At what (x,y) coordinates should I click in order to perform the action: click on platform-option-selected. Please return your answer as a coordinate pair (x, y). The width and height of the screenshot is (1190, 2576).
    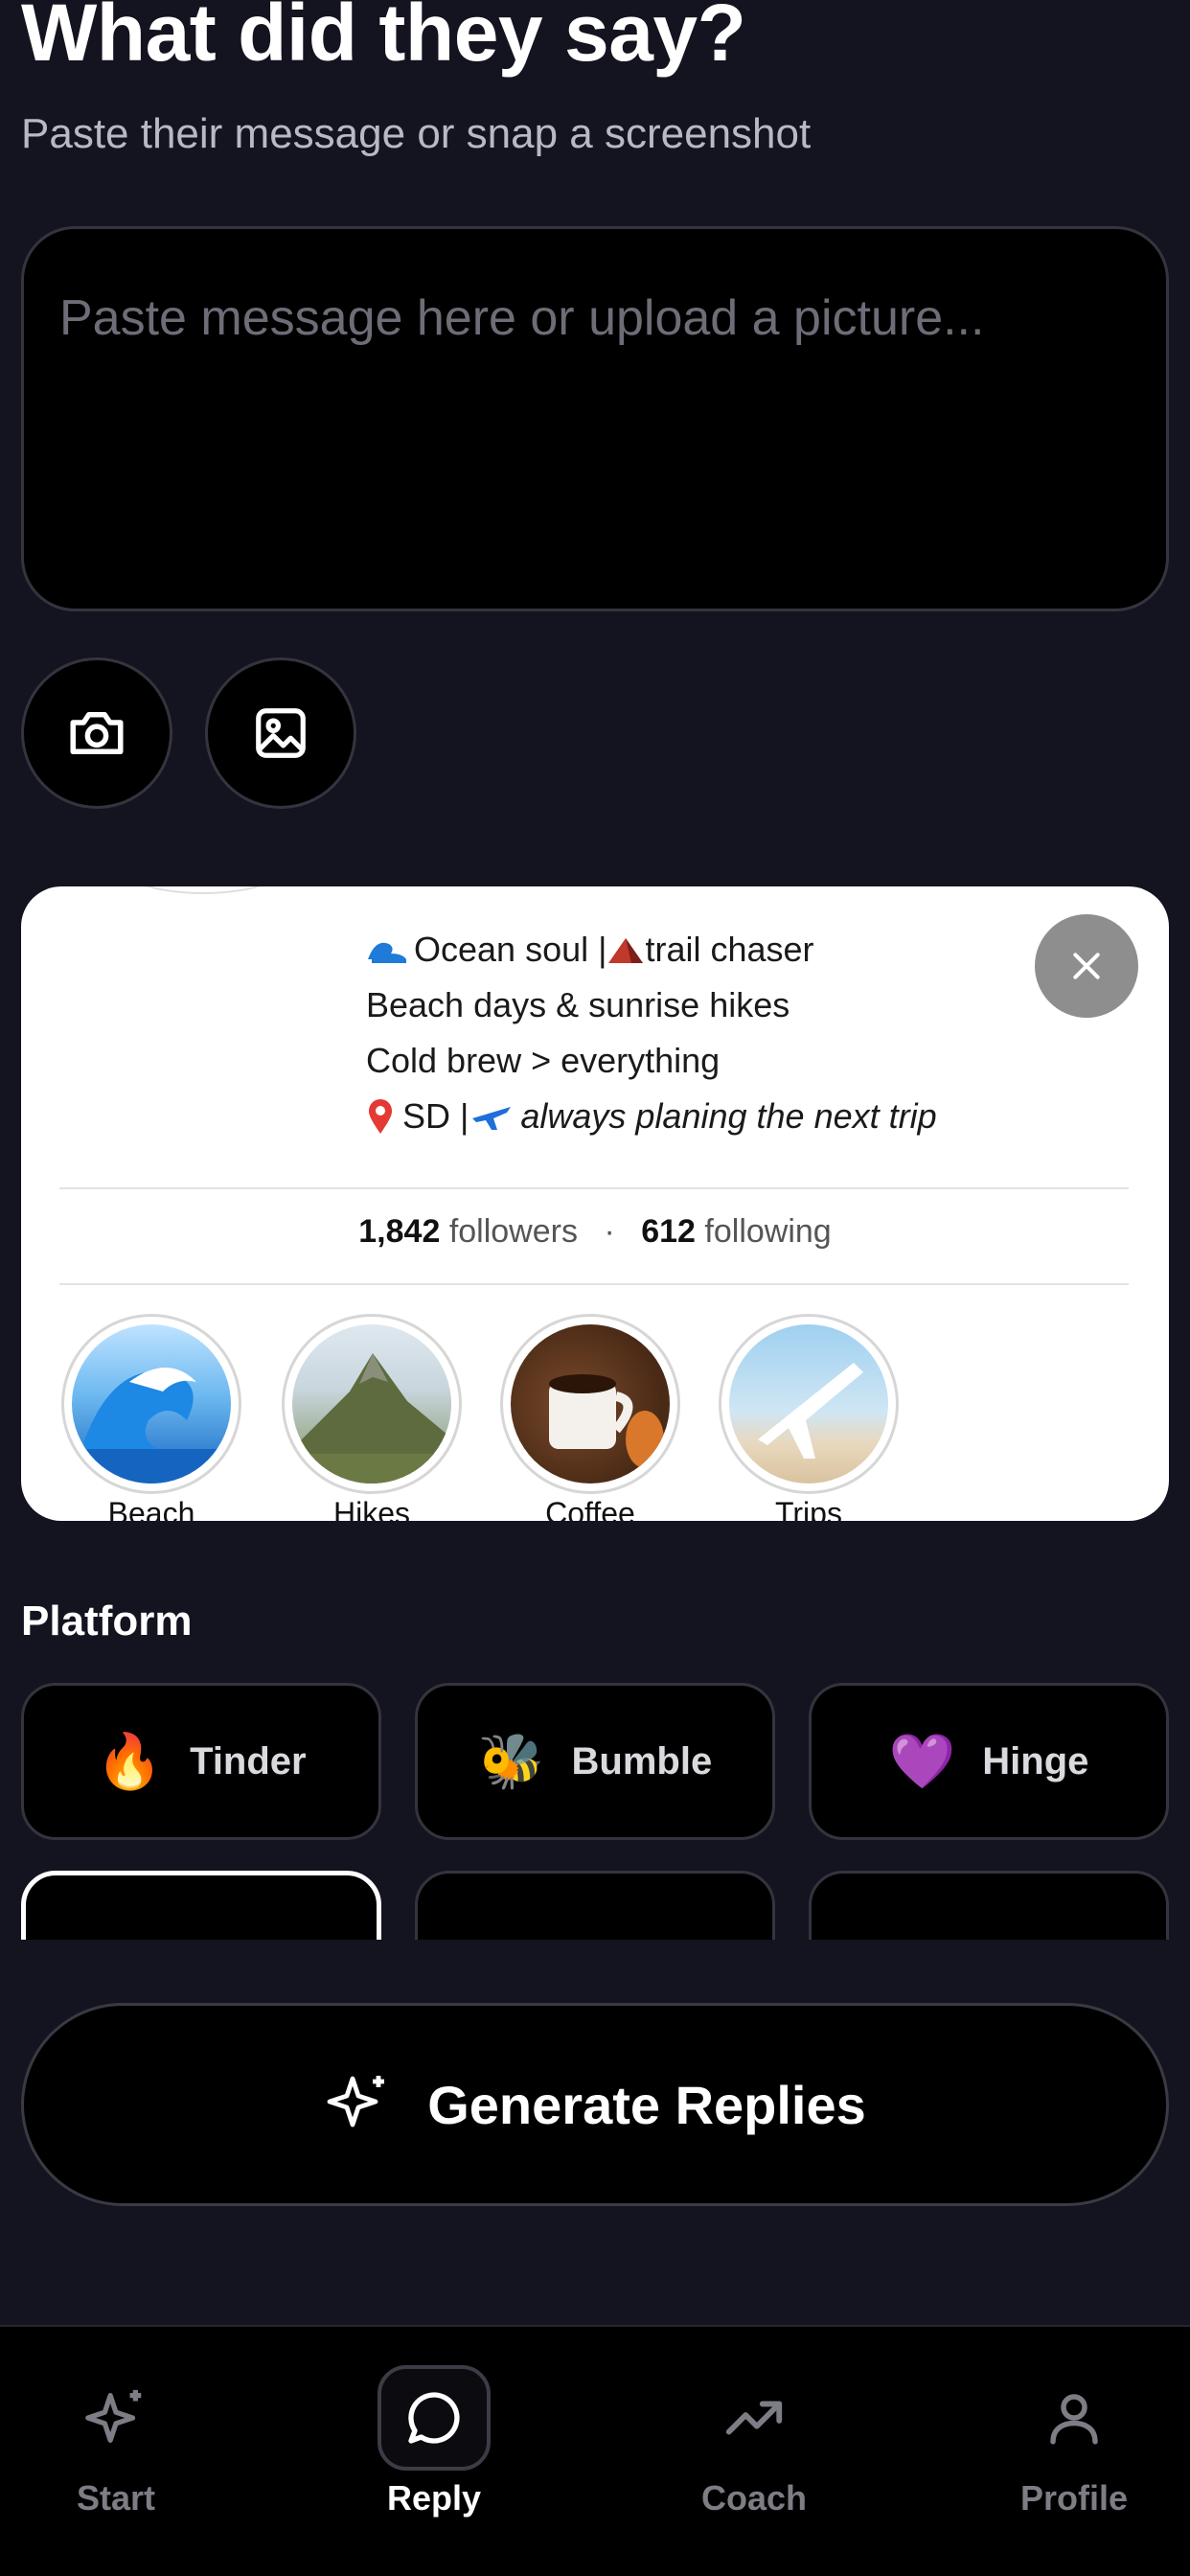
    Looking at the image, I should click on (201, 1905).